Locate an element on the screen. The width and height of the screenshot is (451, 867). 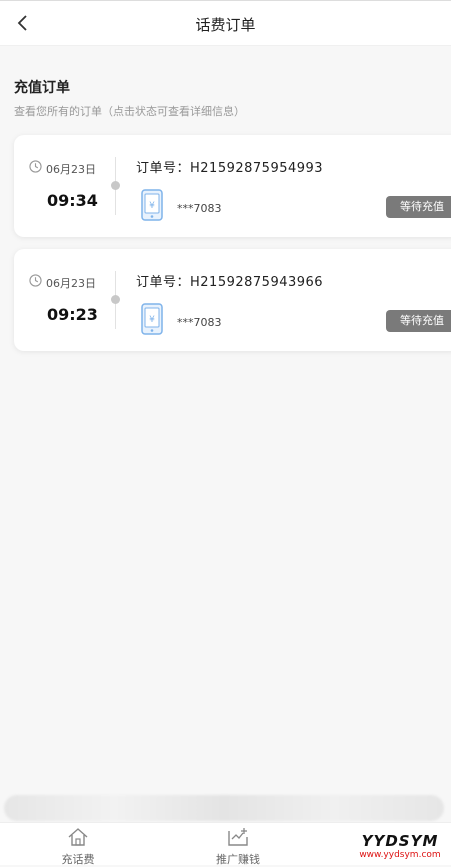
tab-promote: 推广赚钱 is located at coordinates (238, 844).